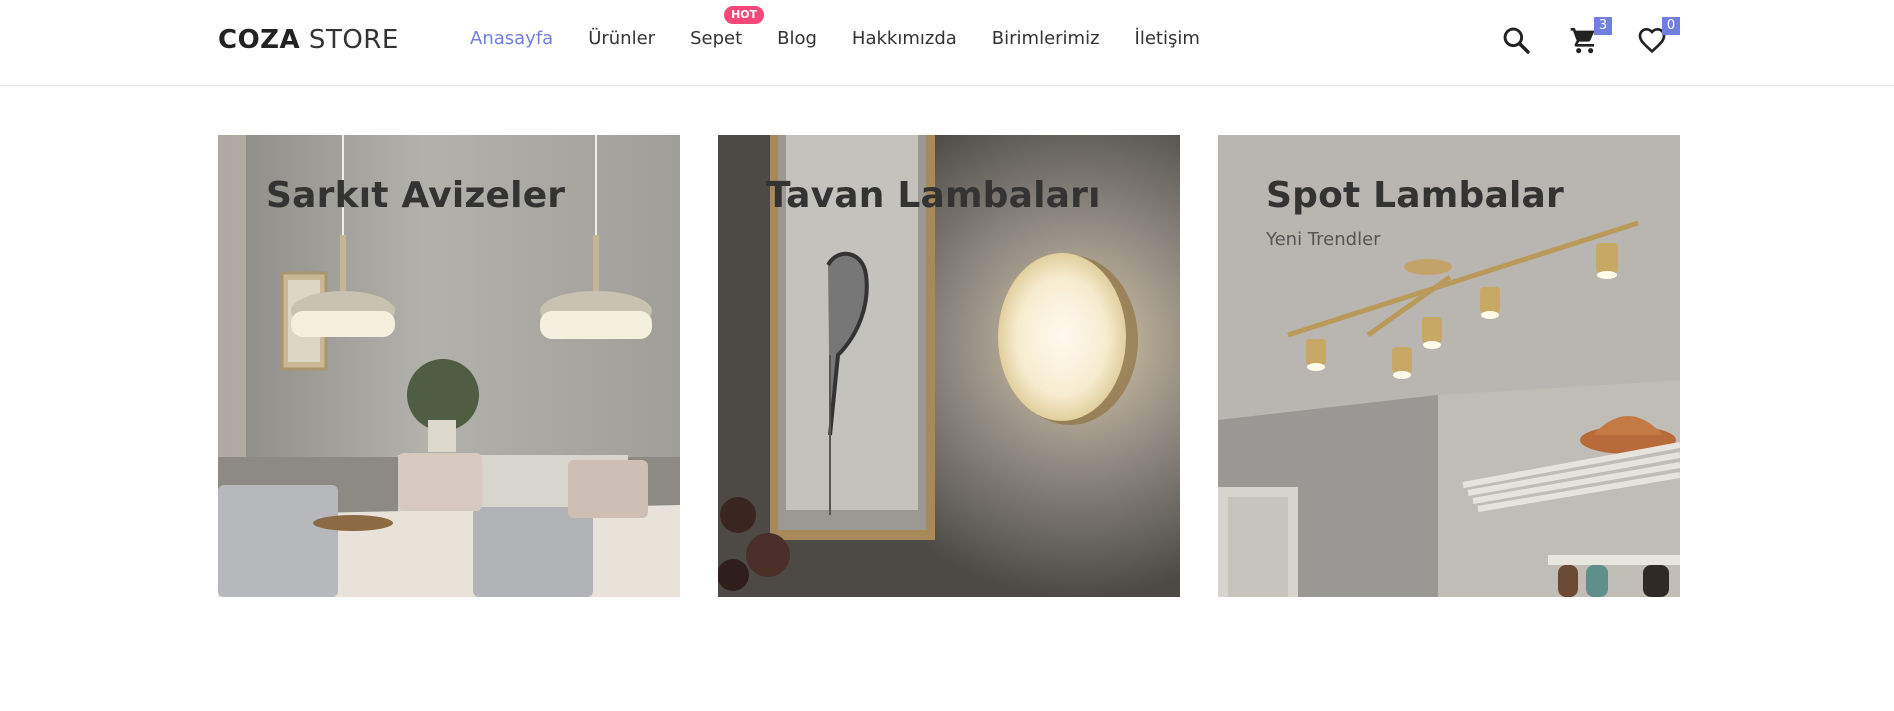 The image size is (1894, 711). I want to click on banner-subtitle: Yeni Trendler, so click(1323, 239).